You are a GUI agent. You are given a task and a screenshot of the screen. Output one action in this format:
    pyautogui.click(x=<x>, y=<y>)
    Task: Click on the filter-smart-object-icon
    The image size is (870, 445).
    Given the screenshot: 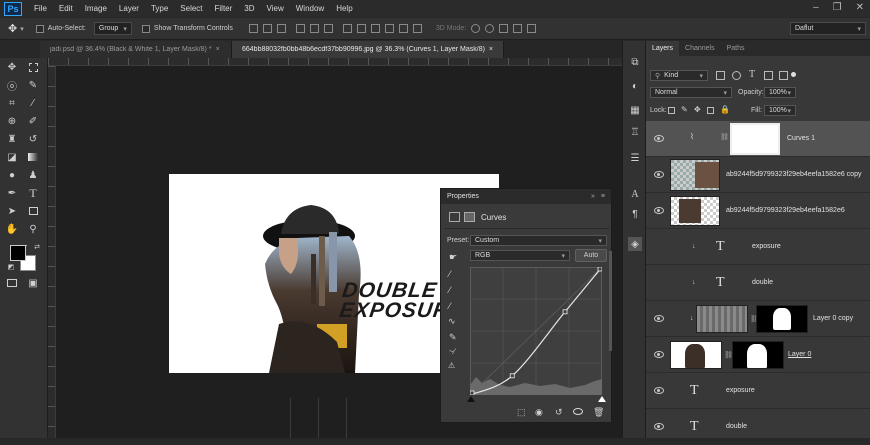 What is the action you would take?
    pyautogui.click(x=783, y=75)
    